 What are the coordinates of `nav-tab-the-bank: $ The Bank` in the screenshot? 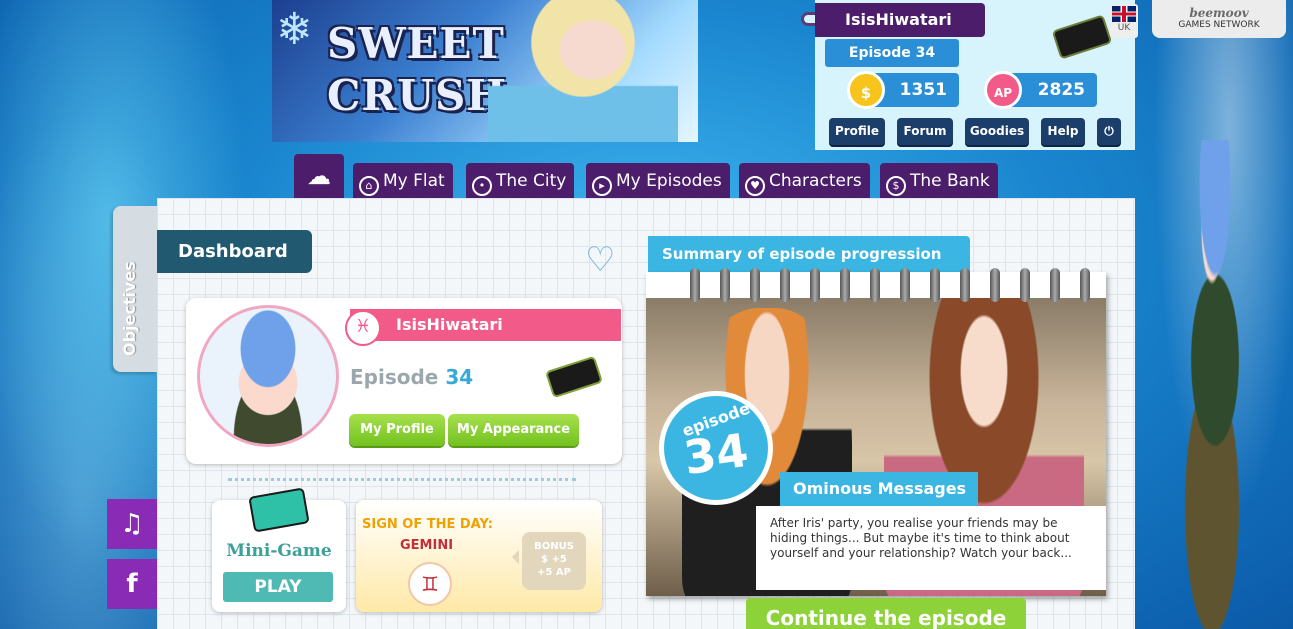 It's located at (939, 181).